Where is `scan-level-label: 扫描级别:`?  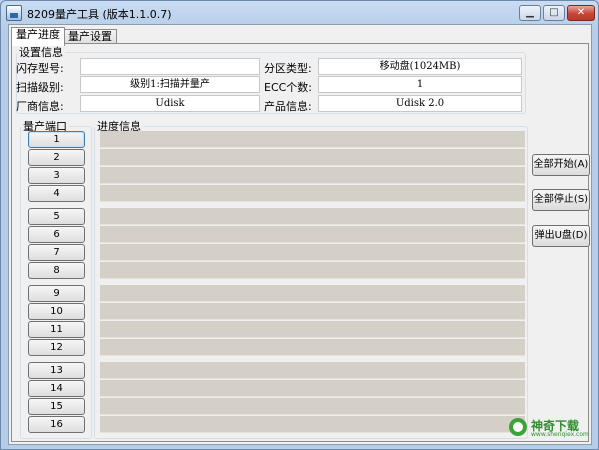 scan-level-label: 扫描级别: is located at coordinates (40, 87).